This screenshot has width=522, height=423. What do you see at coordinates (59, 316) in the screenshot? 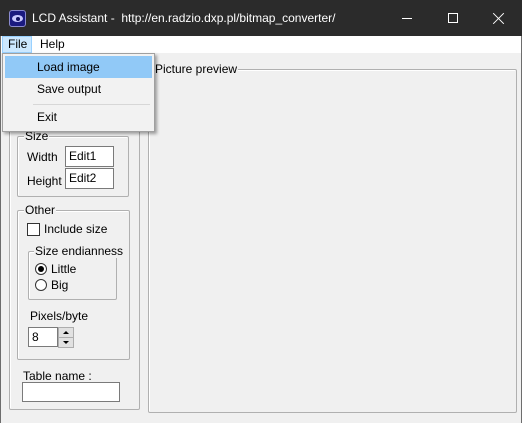
I see `pixels-per-byte-label: Pixels/byte` at bounding box center [59, 316].